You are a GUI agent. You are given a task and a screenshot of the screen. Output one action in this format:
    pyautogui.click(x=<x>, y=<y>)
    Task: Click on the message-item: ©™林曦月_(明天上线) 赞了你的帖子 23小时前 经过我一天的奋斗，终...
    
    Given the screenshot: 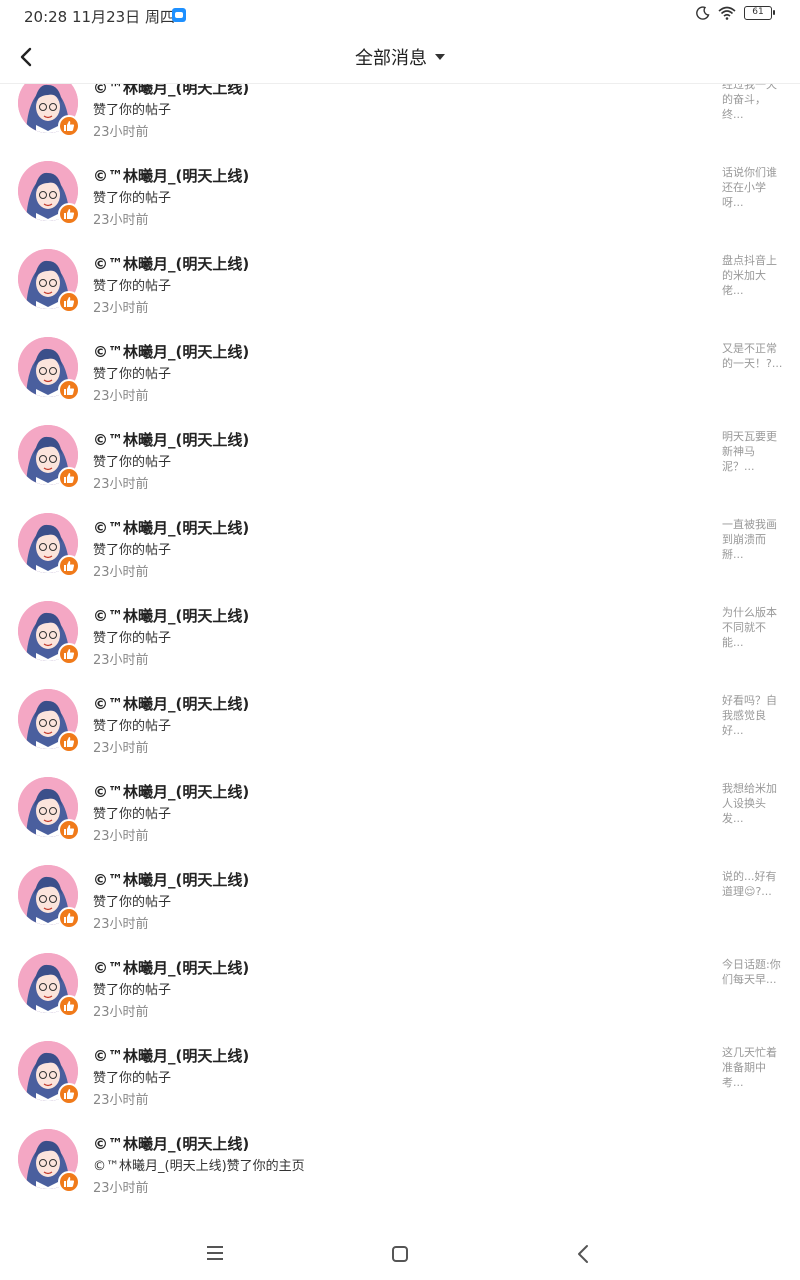 What is the action you would take?
    pyautogui.click(x=400, y=112)
    